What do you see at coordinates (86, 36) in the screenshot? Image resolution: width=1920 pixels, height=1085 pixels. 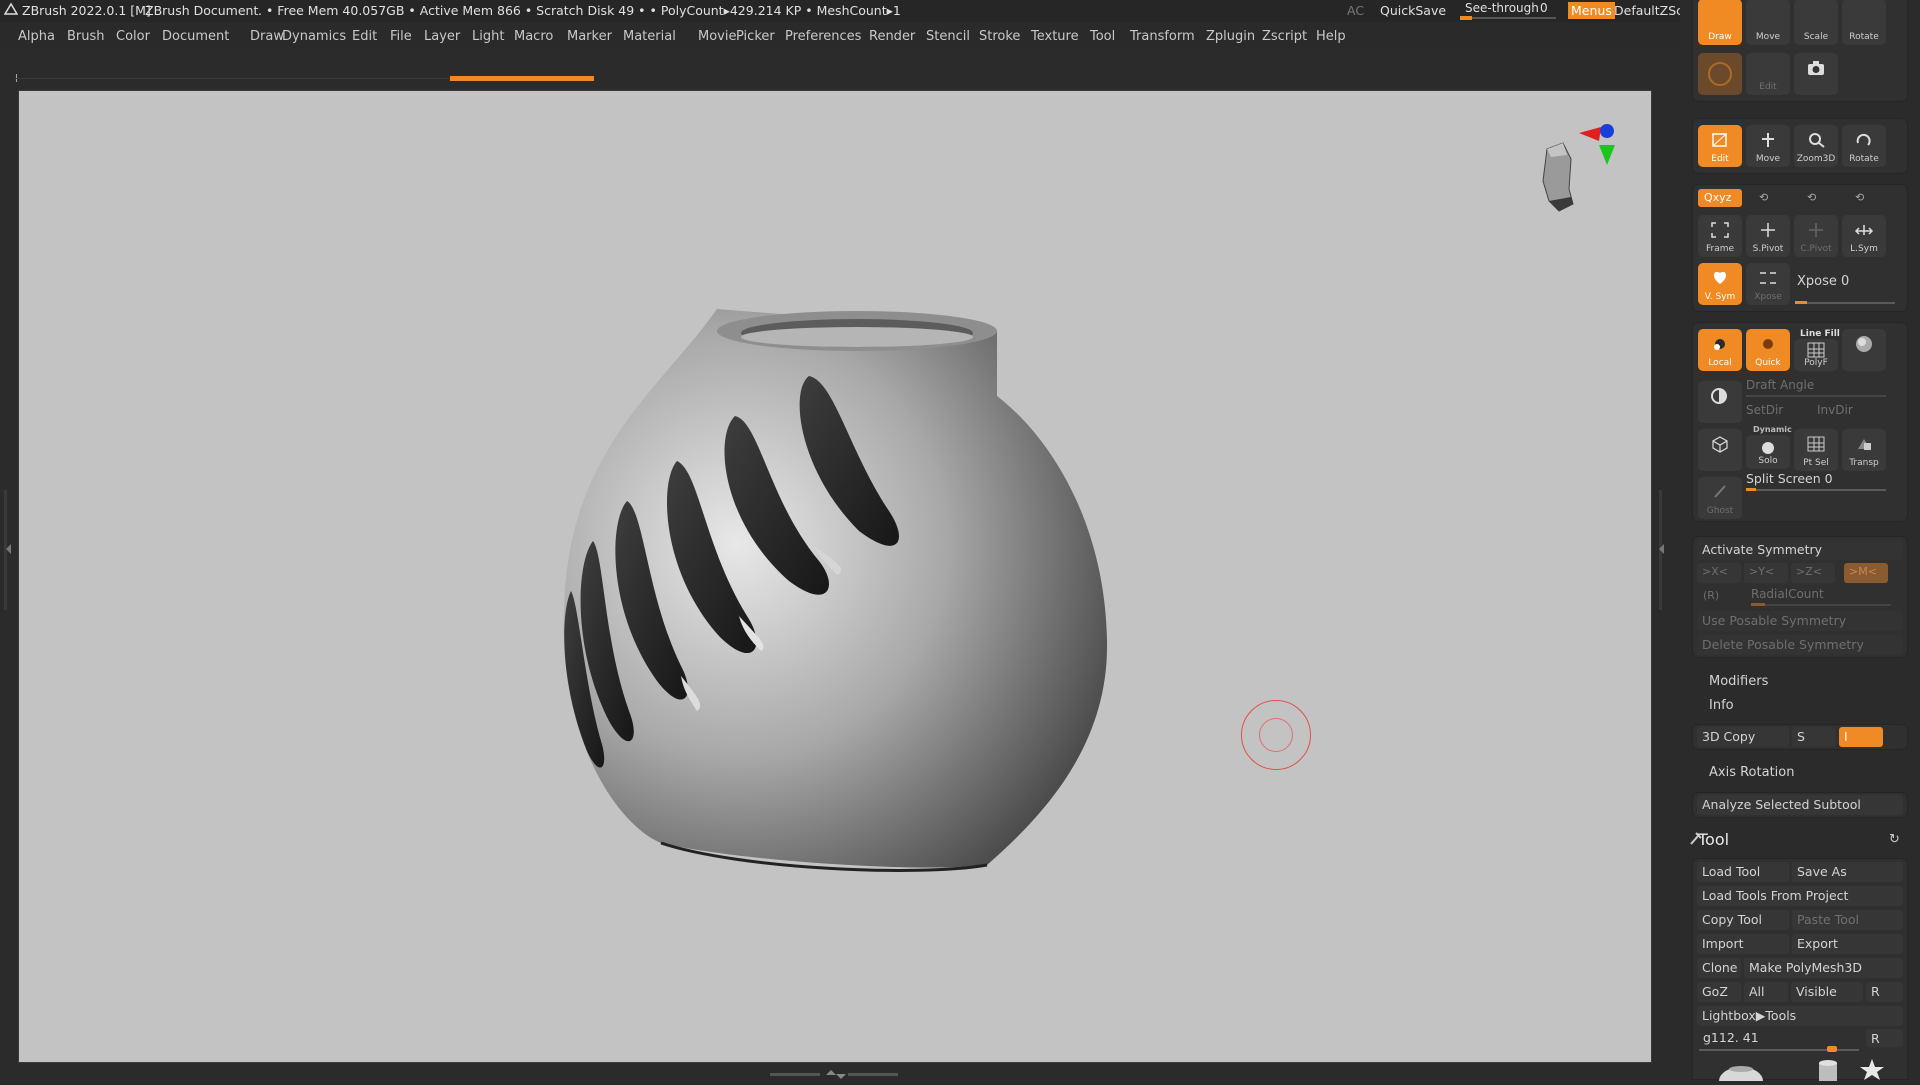 I see `menu-brush: Brush` at bounding box center [86, 36].